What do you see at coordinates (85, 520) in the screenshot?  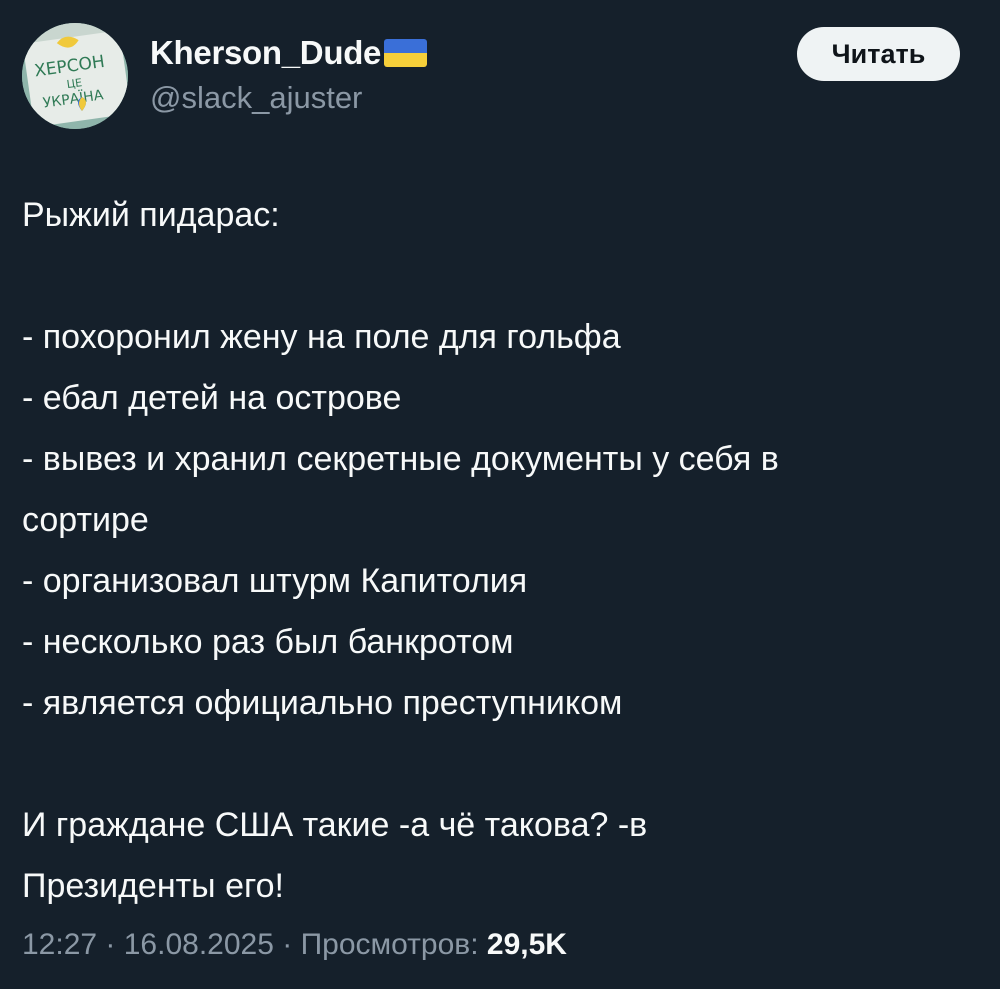 I see `tweet-line: сортире` at bounding box center [85, 520].